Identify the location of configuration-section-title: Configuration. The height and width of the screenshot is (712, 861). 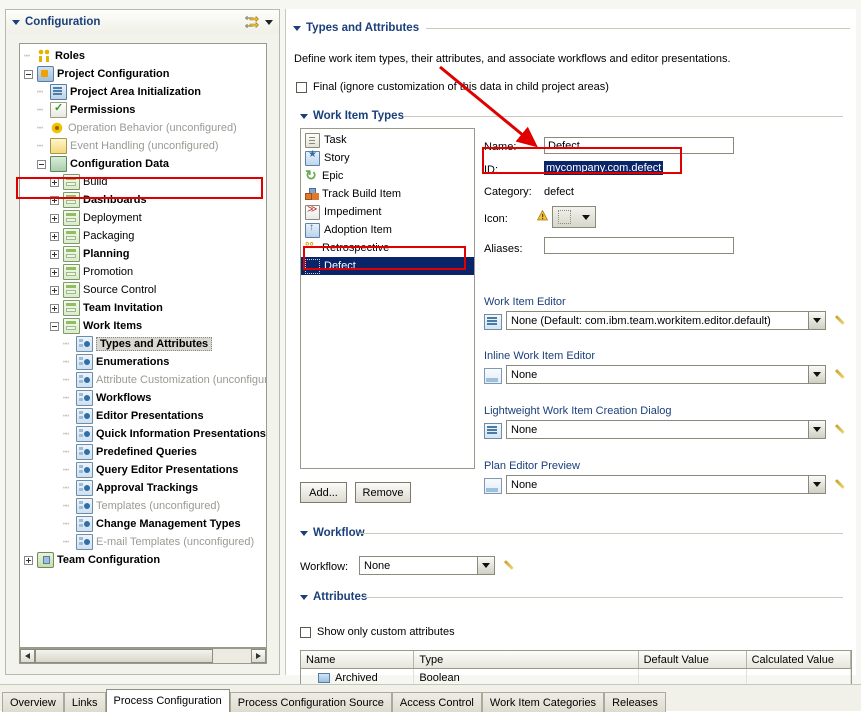
(128, 22).